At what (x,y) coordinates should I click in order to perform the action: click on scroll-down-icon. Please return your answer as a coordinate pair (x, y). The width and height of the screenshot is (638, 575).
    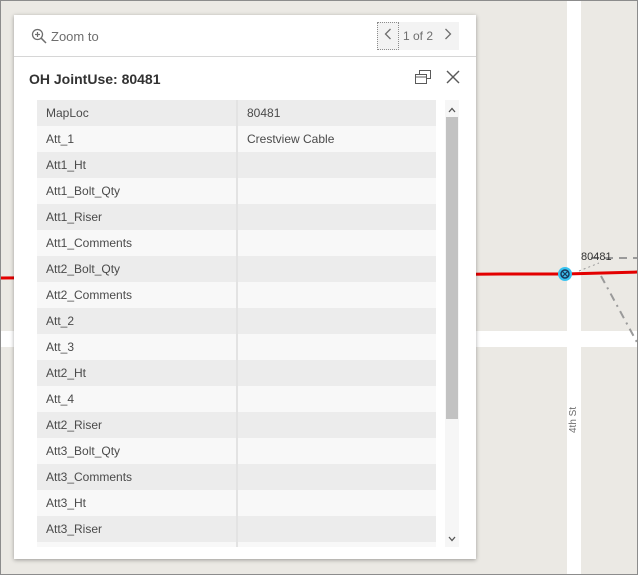
    Looking at the image, I should click on (452, 538).